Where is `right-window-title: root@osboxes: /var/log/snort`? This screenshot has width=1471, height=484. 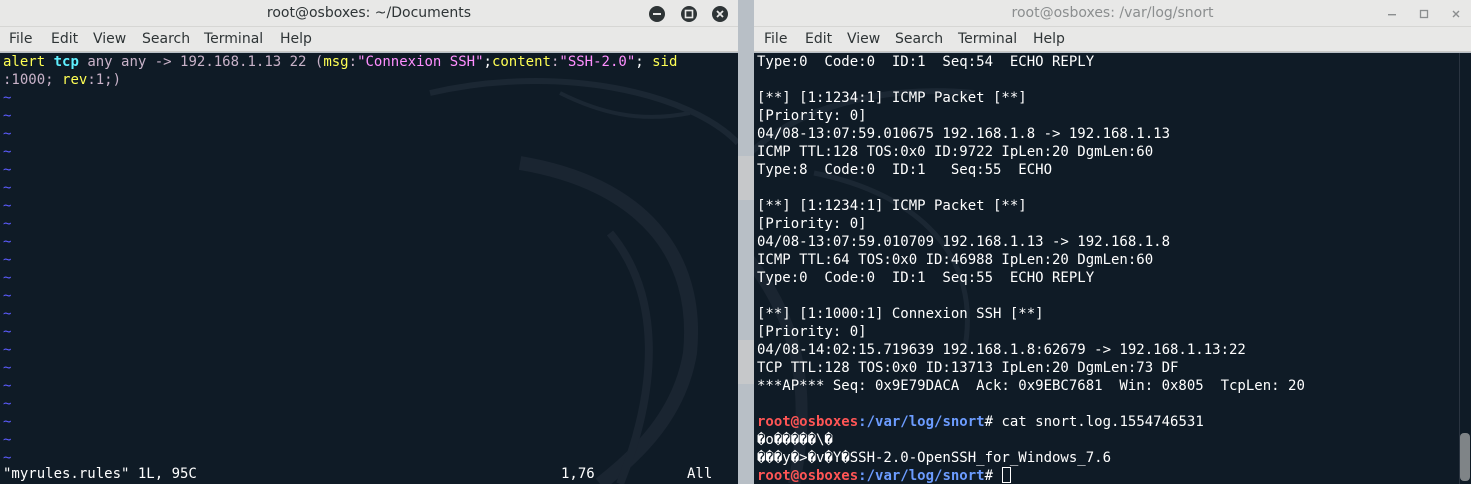
right-window-title: root@osboxes: /var/log/snort is located at coordinates (1112, 13).